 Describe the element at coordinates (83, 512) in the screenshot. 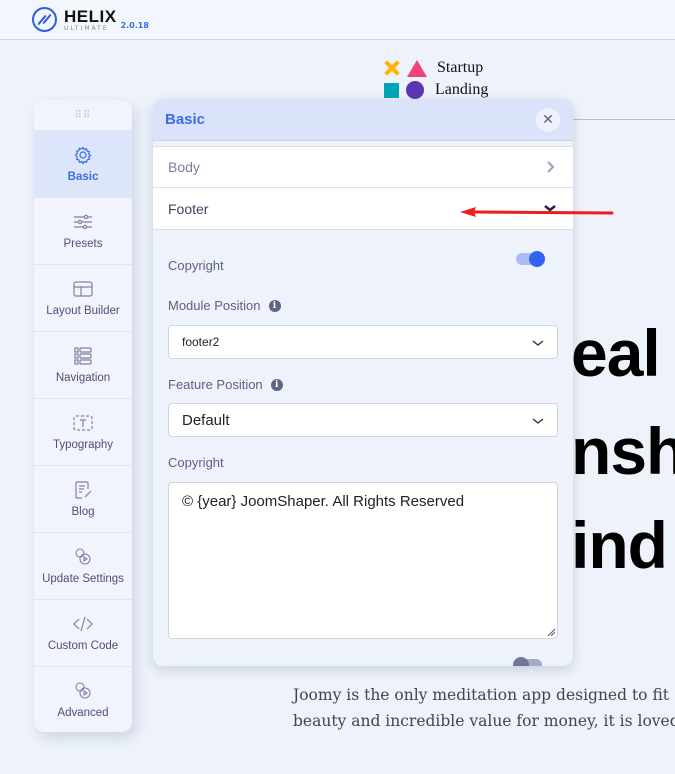

I see `sidebar-item-label: Blog` at that location.